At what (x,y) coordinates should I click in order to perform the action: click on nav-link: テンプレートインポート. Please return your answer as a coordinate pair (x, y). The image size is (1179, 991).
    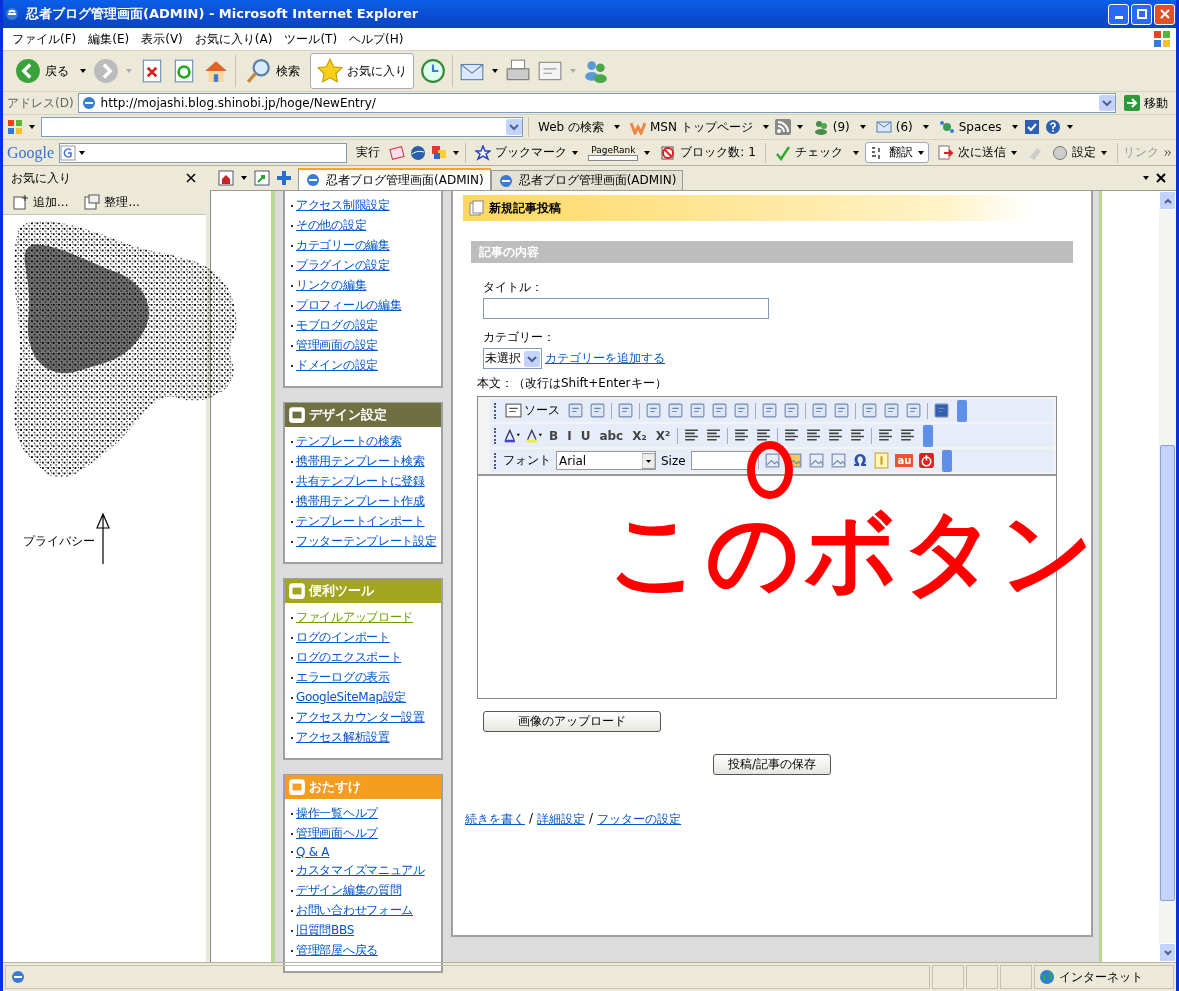
    Looking at the image, I should click on (360, 521).